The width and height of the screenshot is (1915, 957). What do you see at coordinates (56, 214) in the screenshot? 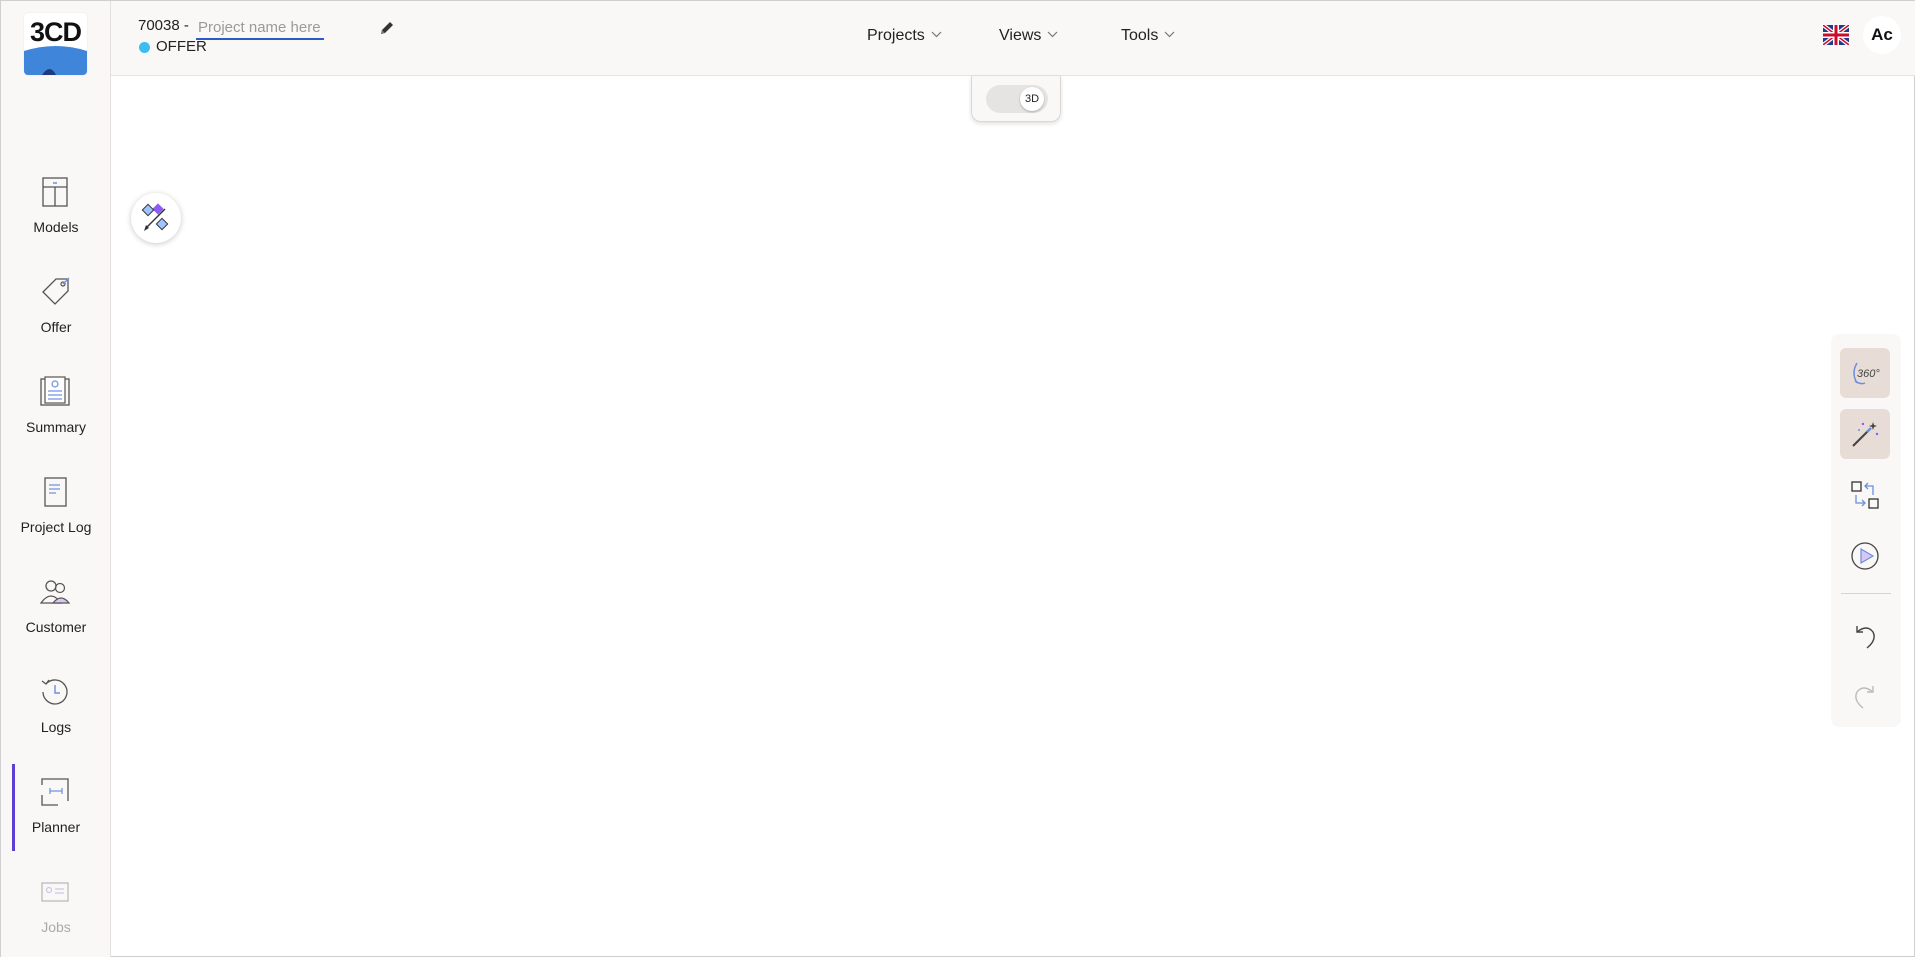
I see `sidebar-item-models: Models` at bounding box center [56, 214].